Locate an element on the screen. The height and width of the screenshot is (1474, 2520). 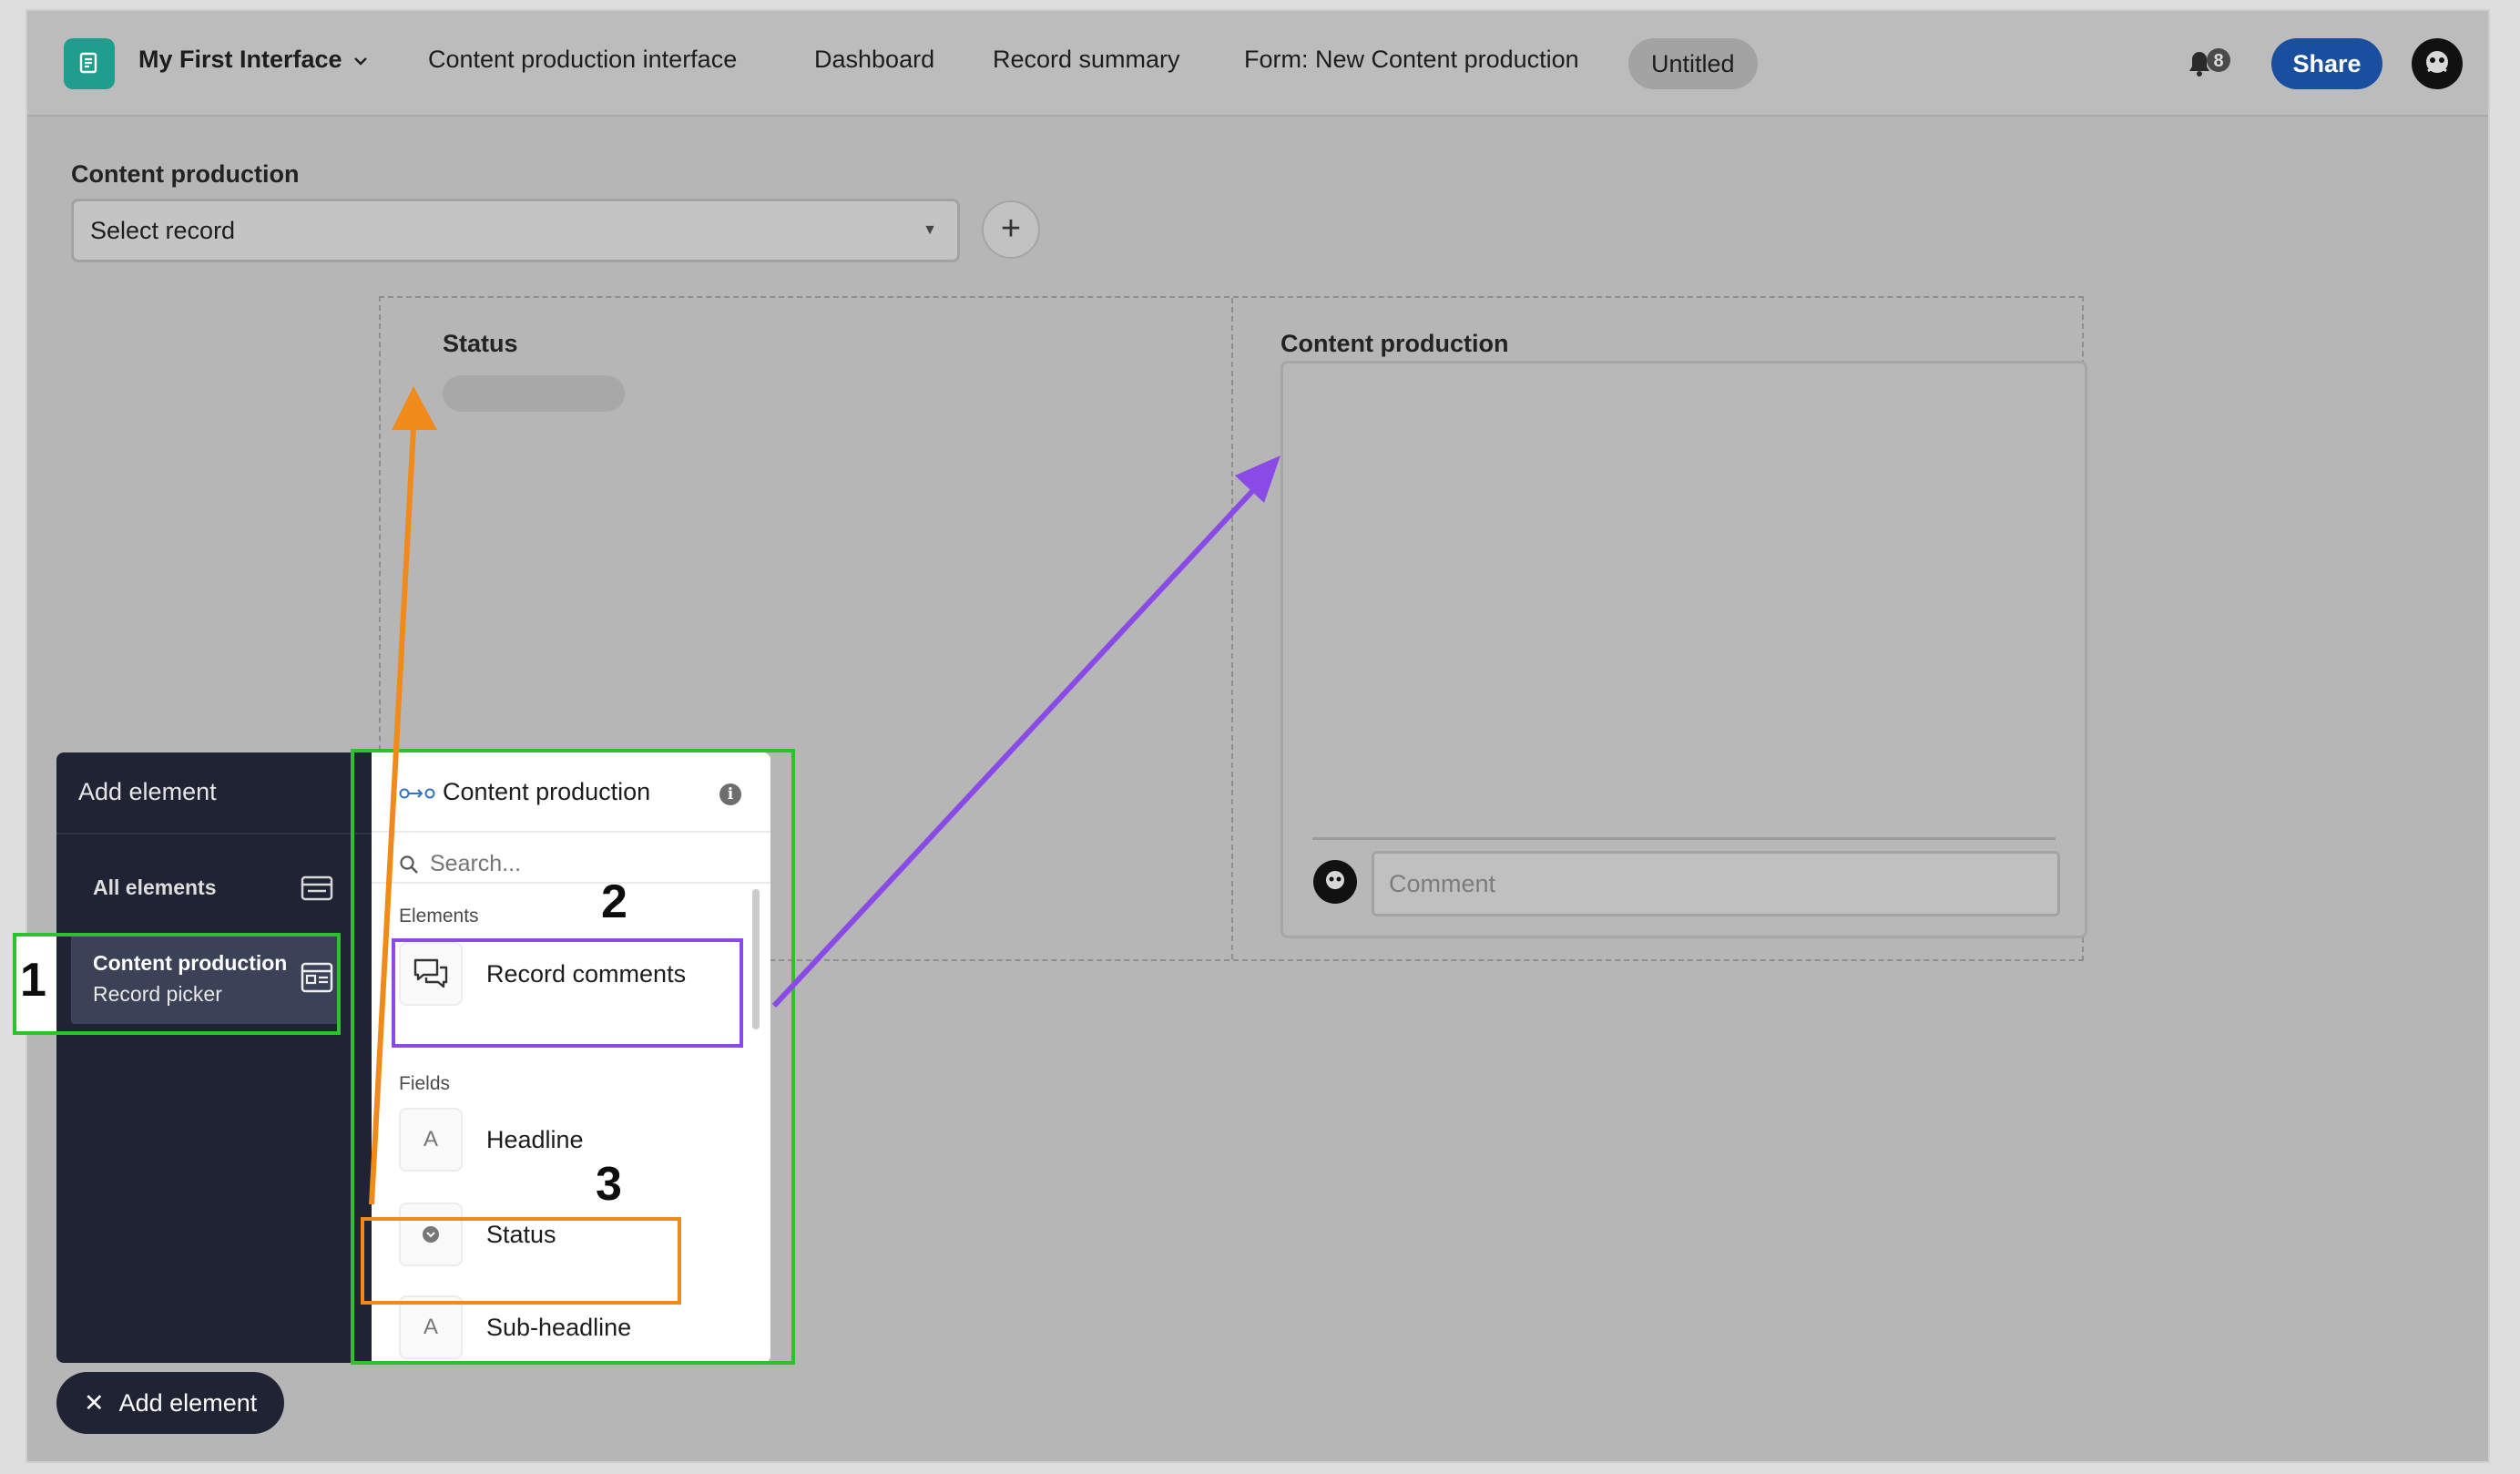
layout-column-divider is located at coordinates (1232, 628).